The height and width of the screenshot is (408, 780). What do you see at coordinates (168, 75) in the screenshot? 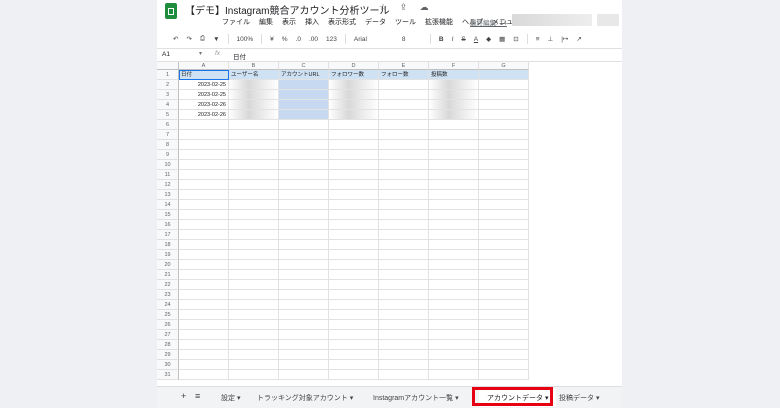
I see `row-header: 1` at bounding box center [168, 75].